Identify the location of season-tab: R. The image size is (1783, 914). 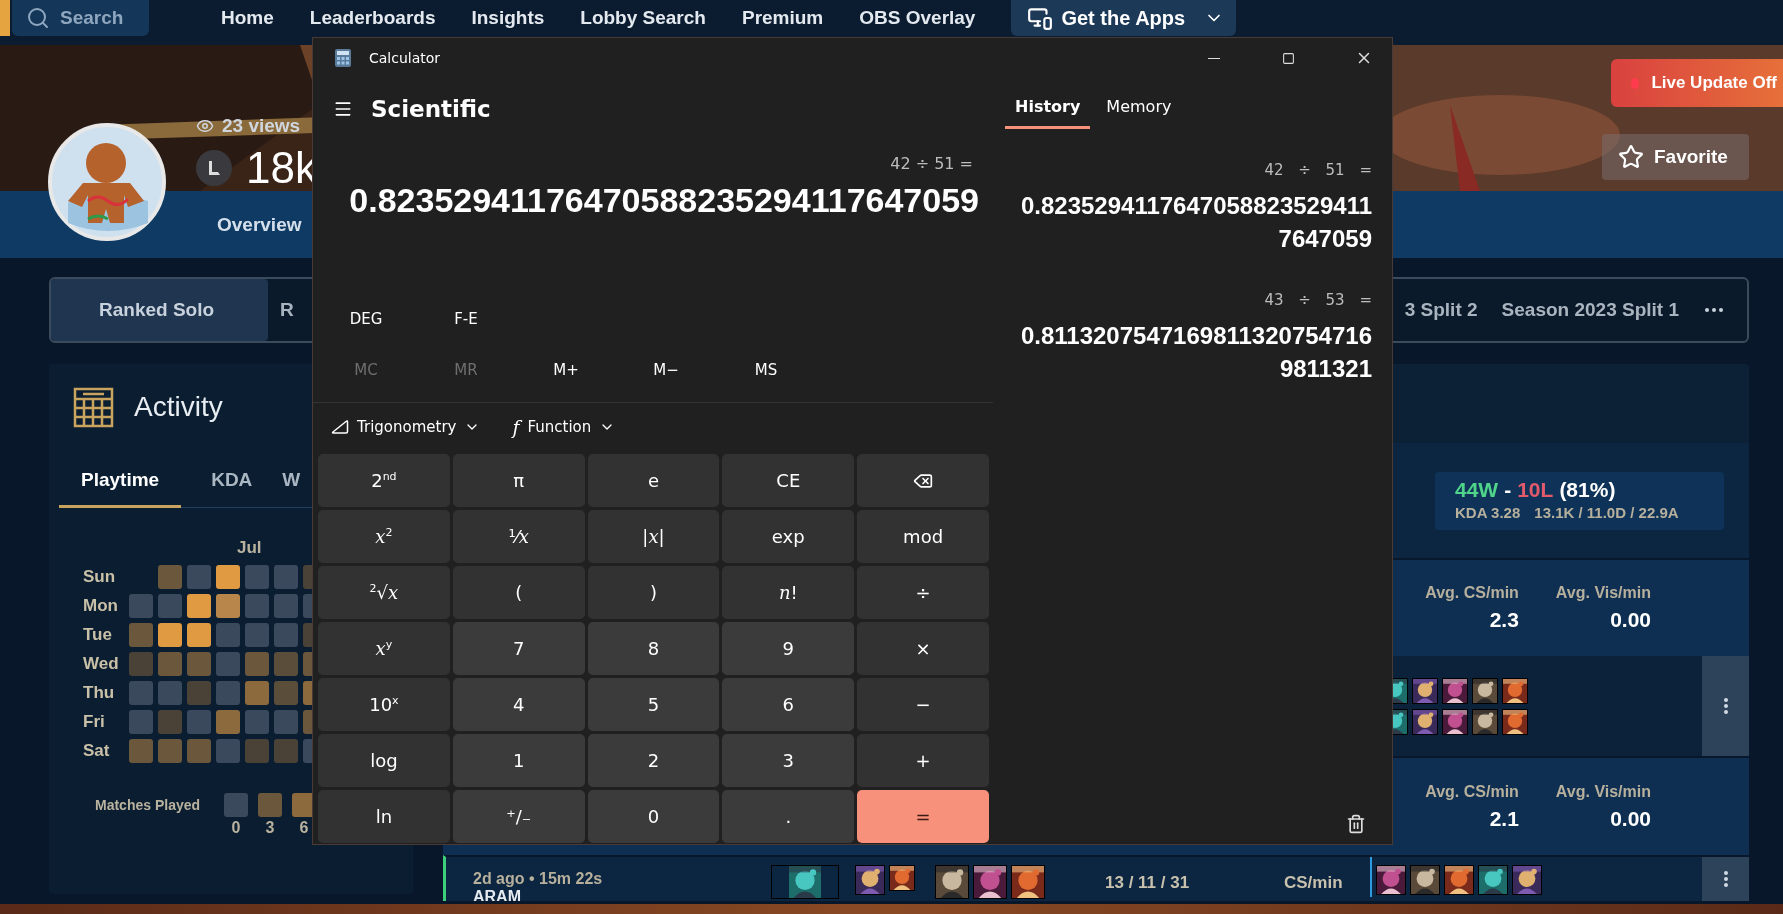
(287, 310).